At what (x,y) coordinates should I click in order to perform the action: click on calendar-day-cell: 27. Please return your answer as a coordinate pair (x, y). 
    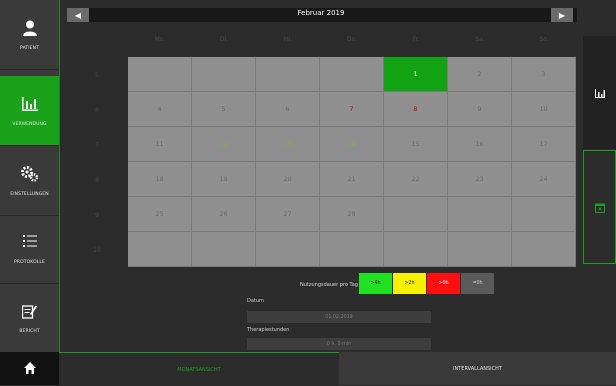
    Looking at the image, I should click on (288, 214).